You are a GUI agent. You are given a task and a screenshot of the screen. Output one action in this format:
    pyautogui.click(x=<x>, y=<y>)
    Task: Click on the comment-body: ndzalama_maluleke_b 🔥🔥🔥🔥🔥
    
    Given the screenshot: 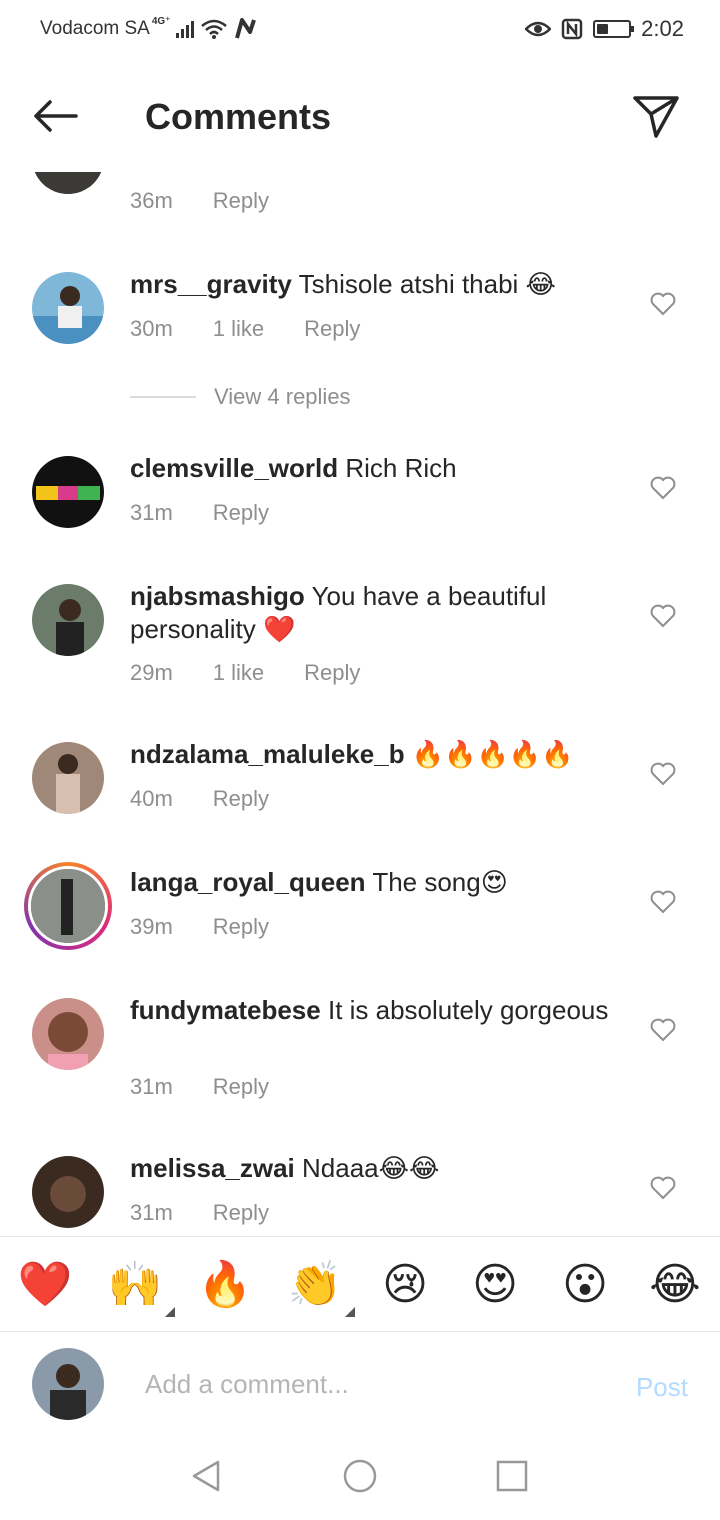 What is the action you would take?
    pyautogui.click(x=370, y=754)
    